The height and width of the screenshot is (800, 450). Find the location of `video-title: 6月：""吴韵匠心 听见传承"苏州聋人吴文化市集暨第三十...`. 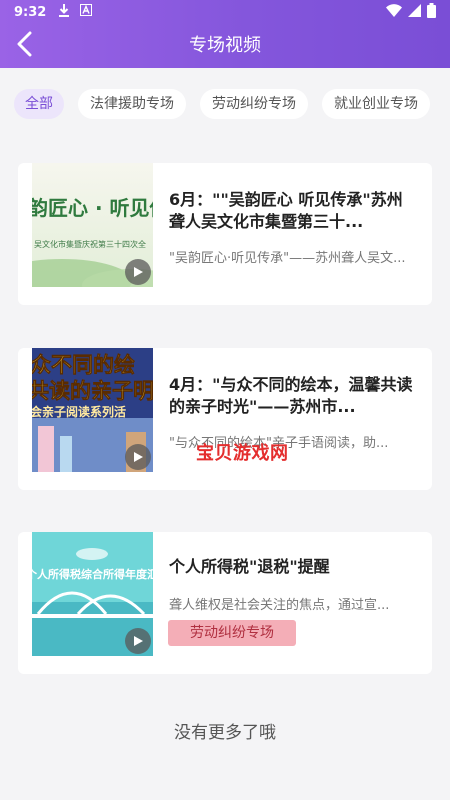

video-title: 6月：""吴韵匠心 听见传承"苏州聋人吴文化市集暨第三十... is located at coordinates (291, 211).